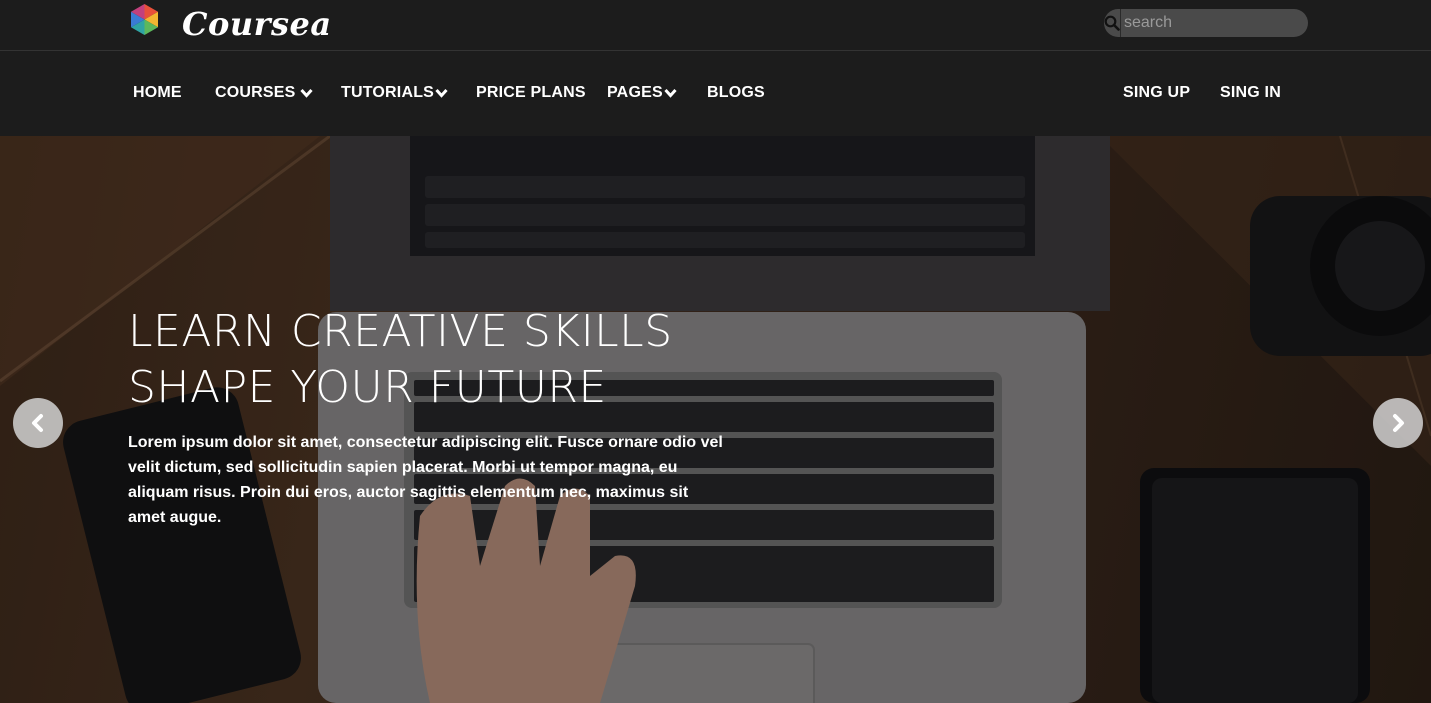  I want to click on nav-label: BLOGS, so click(736, 92).